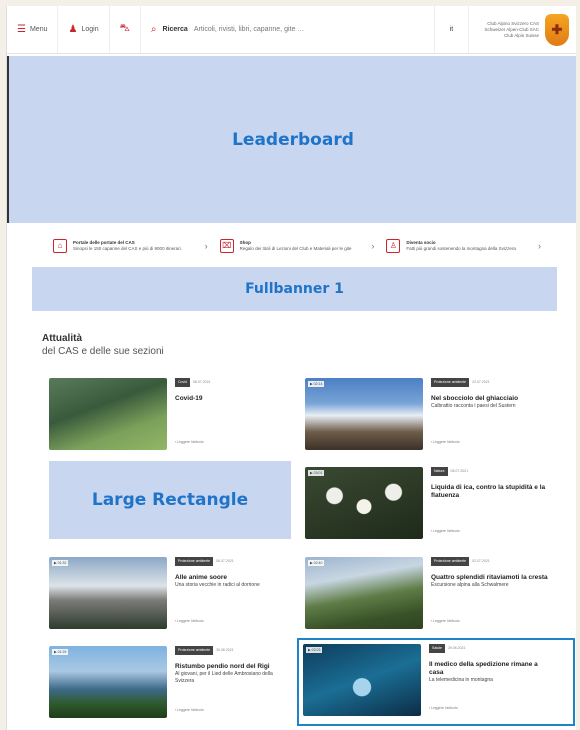 The height and width of the screenshot is (730, 580). What do you see at coordinates (557, 29) in the screenshot?
I see `cas-logo-icon: ✚` at bounding box center [557, 29].